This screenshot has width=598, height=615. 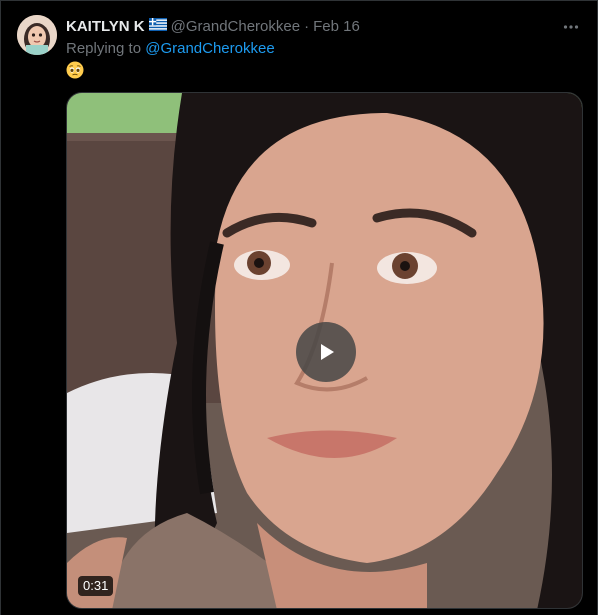 I want to click on replying-to-line: Replying to @GrandCherokkee, so click(x=170, y=49).